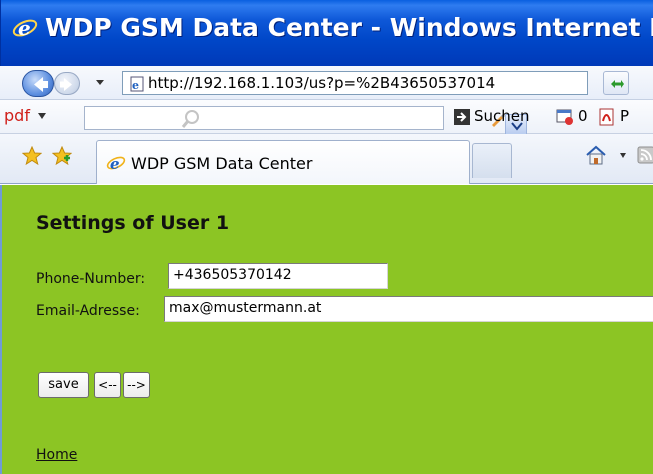  I want to click on tab-bar: e WDP GSM Data Center, so click(326, 159).